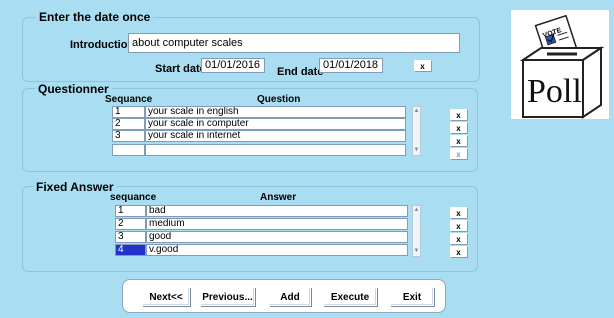 This screenshot has width=614, height=318. What do you see at coordinates (554, 91) in the screenshot?
I see `poll-text: Poll` at bounding box center [554, 91].